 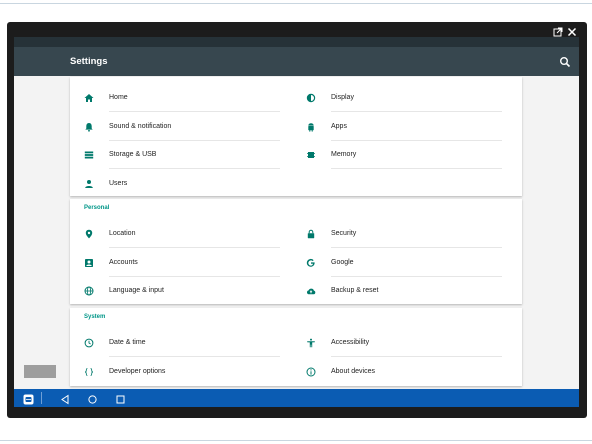 What do you see at coordinates (344, 233) in the screenshot?
I see `settings-item-label: Security` at bounding box center [344, 233].